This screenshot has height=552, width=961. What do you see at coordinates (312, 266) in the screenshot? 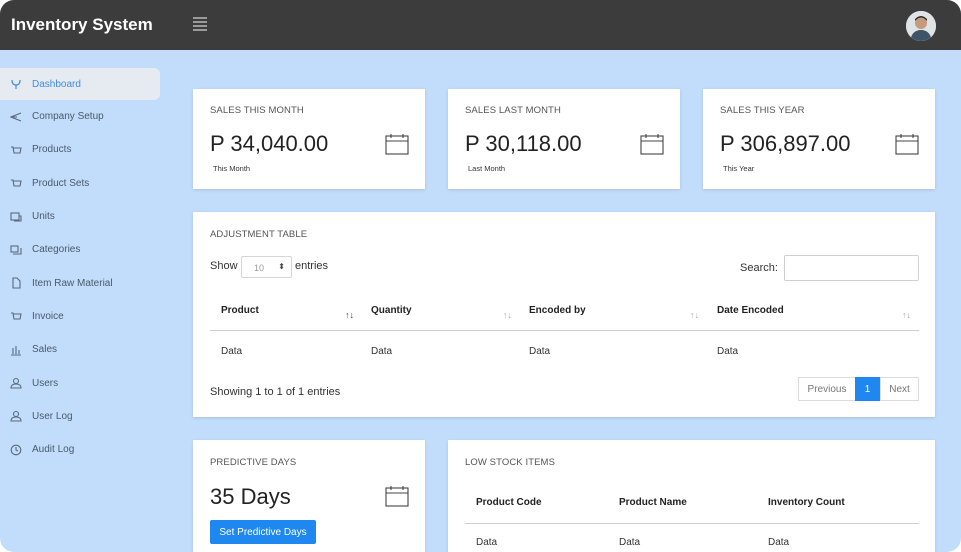
I see `entries-label: entries` at bounding box center [312, 266].